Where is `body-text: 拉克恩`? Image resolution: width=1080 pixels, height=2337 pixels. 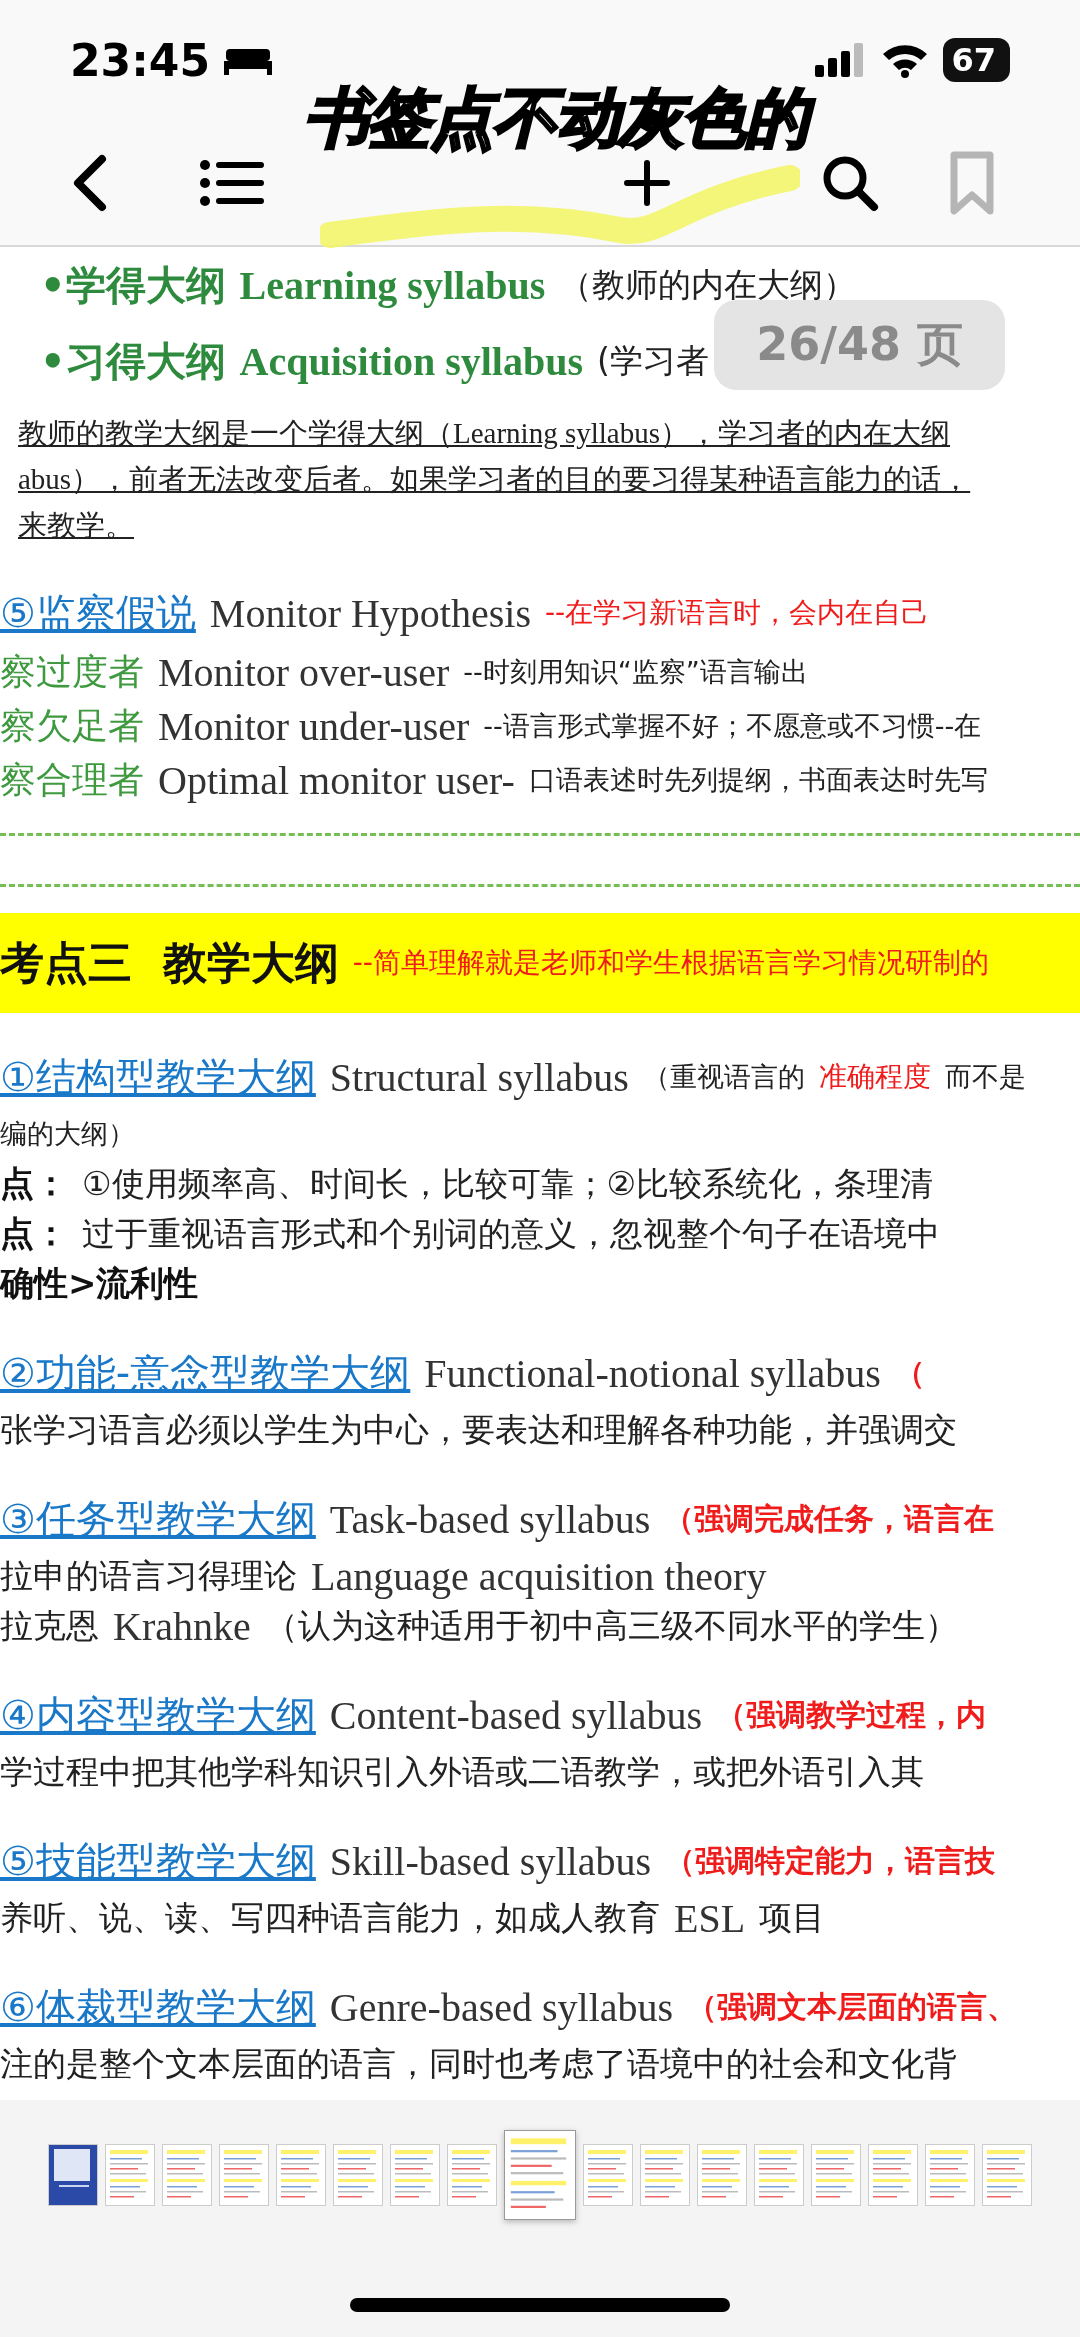 body-text: 拉克恩 is located at coordinates (49, 1625).